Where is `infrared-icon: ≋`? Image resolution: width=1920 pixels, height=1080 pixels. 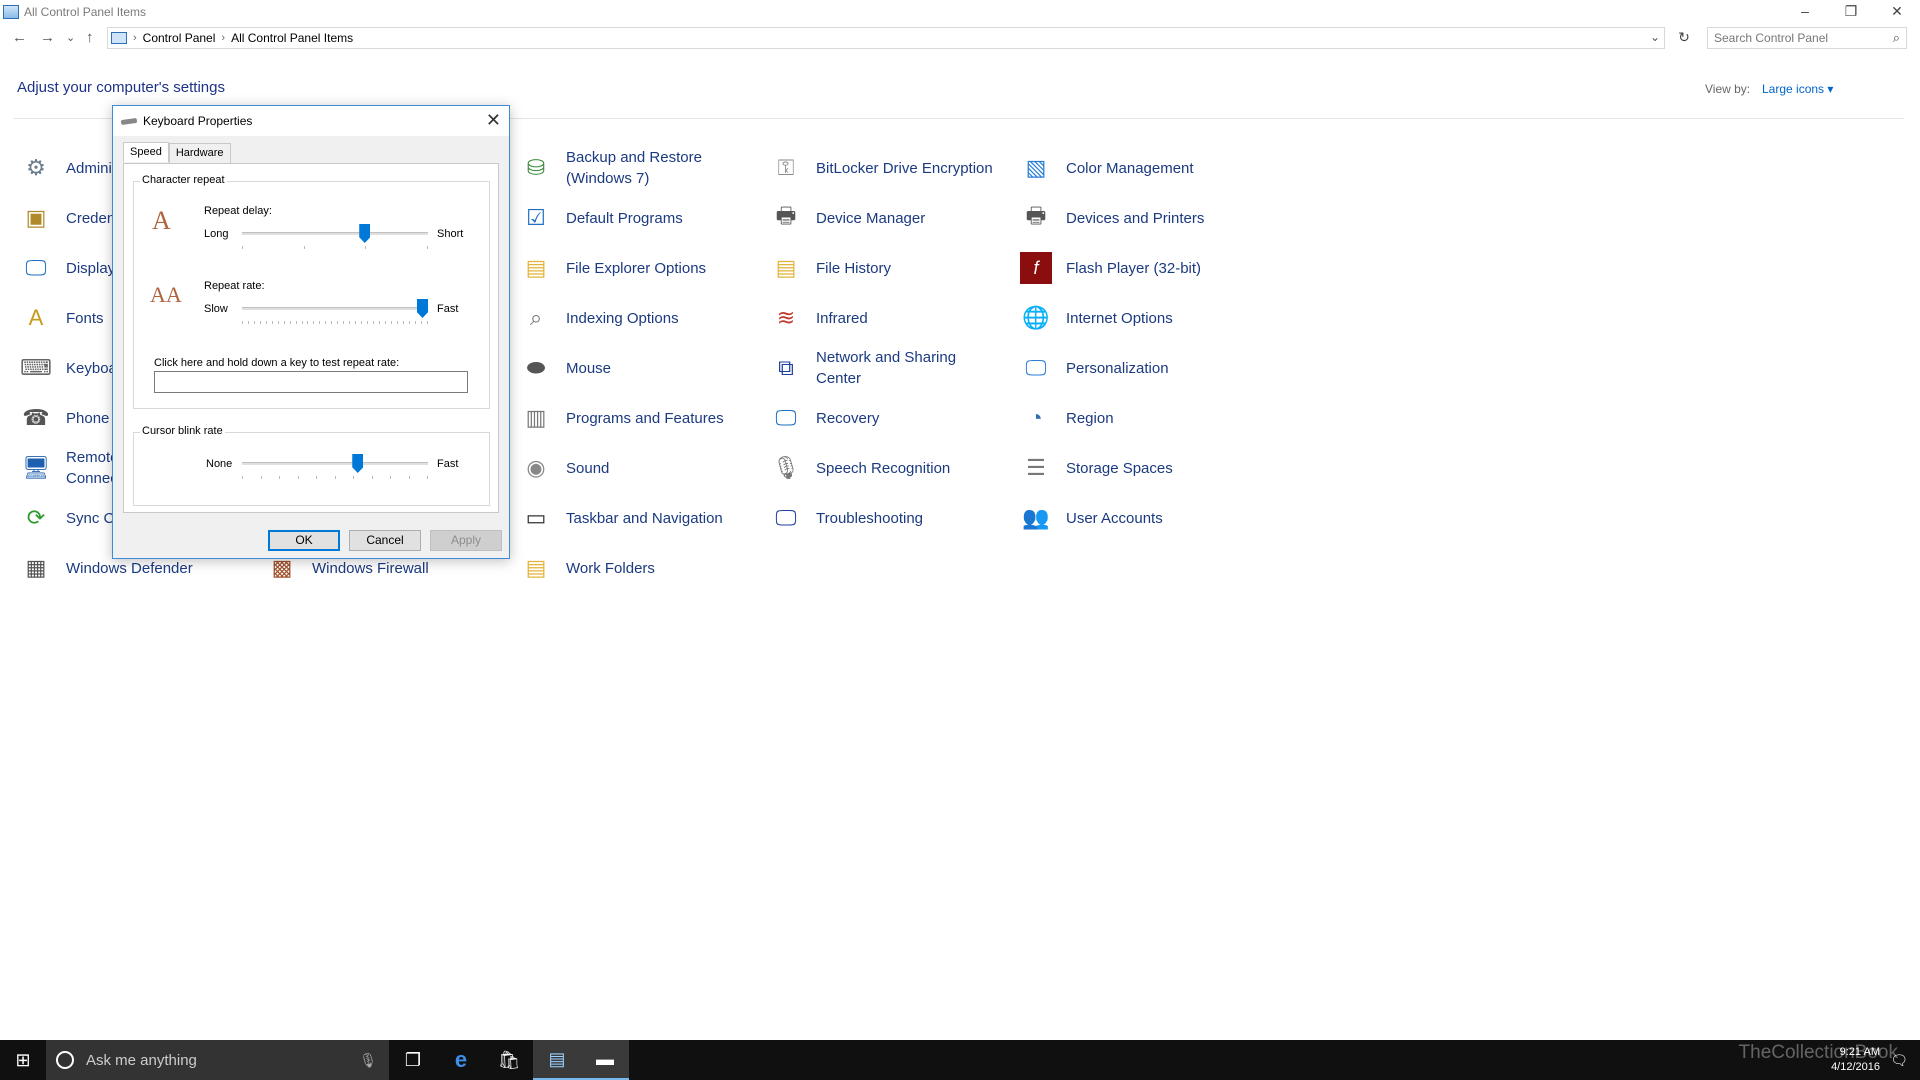
infrared-icon: ≋ is located at coordinates (786, 317).